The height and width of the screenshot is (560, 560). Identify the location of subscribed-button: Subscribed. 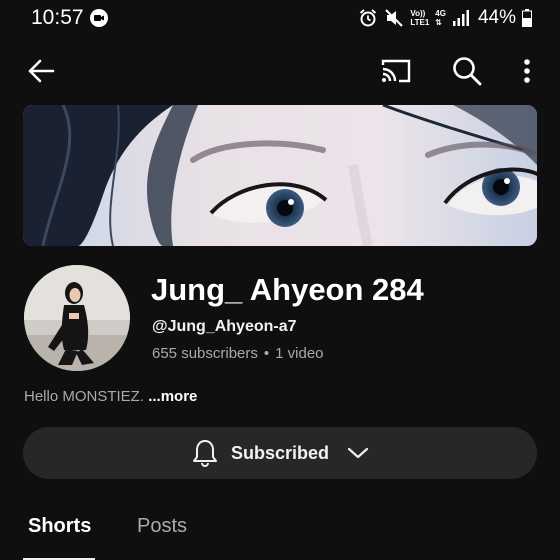
(280, 453).